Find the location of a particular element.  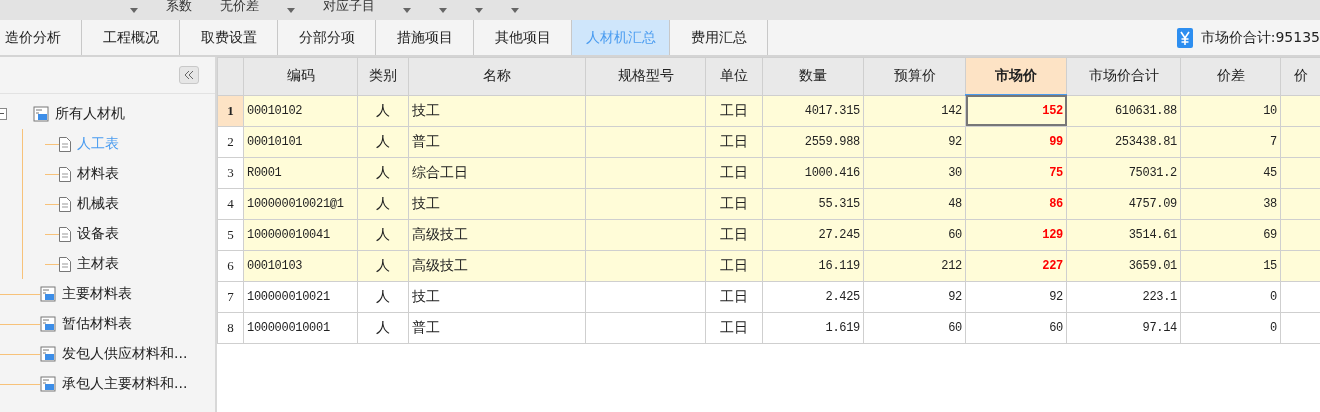

column-header: 价差 is located at coordinates (1230, 76).